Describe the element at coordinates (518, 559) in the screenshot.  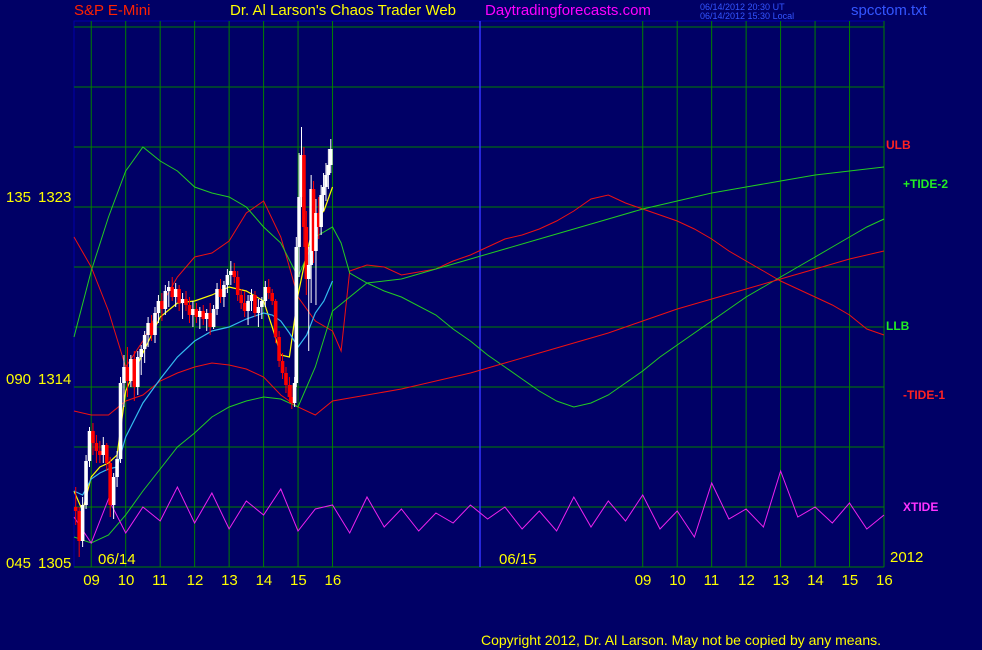
I see `day-label: 06/15` at that location.